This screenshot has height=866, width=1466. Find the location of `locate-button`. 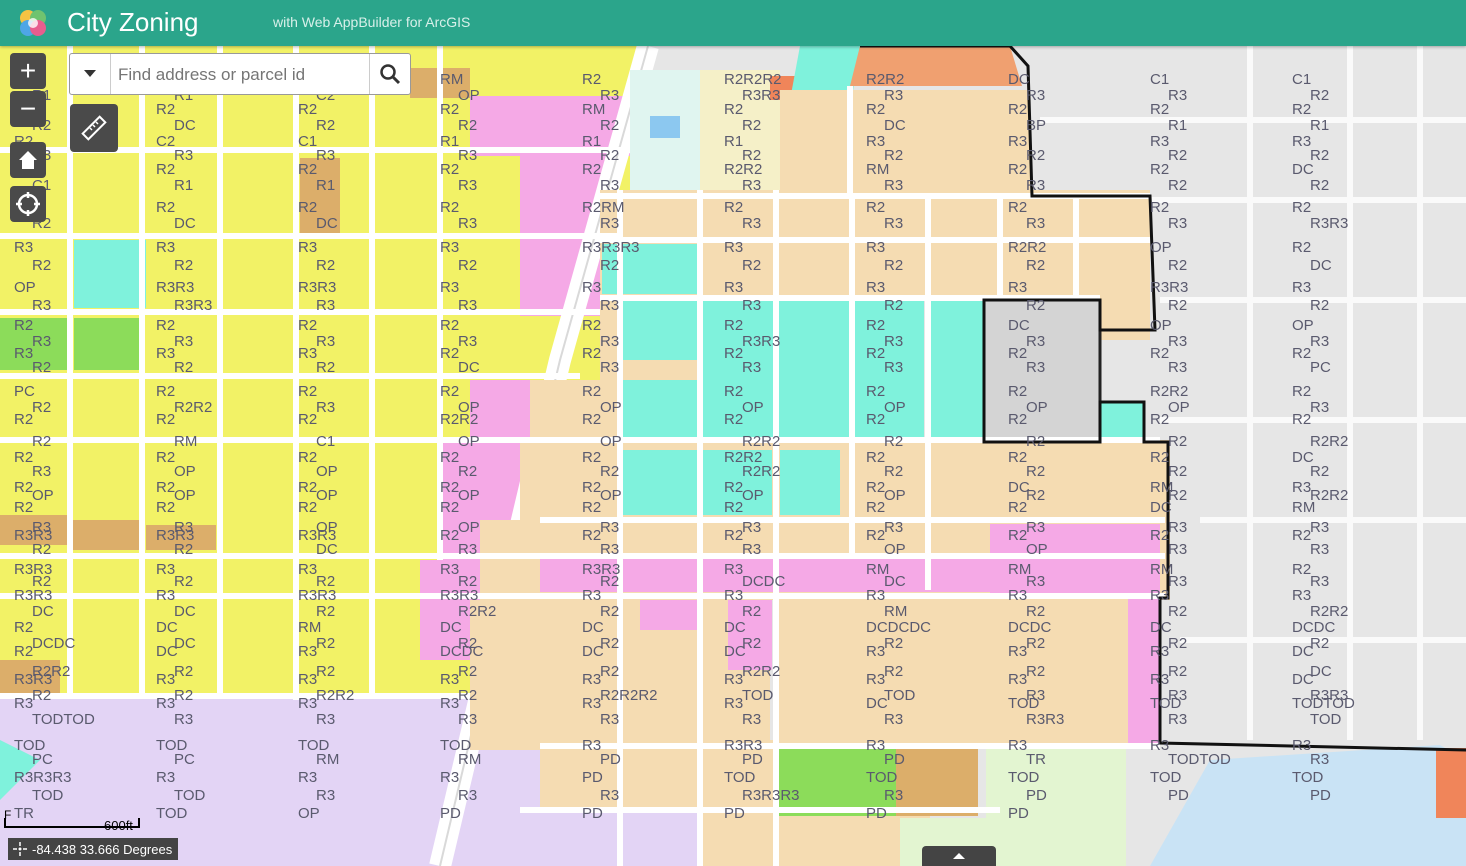

locate-button is located at coordinates (28, 204).